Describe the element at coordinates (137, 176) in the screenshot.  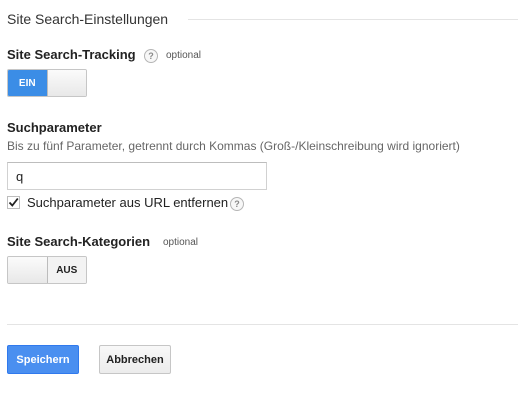
I see `query-param-input` at that location.